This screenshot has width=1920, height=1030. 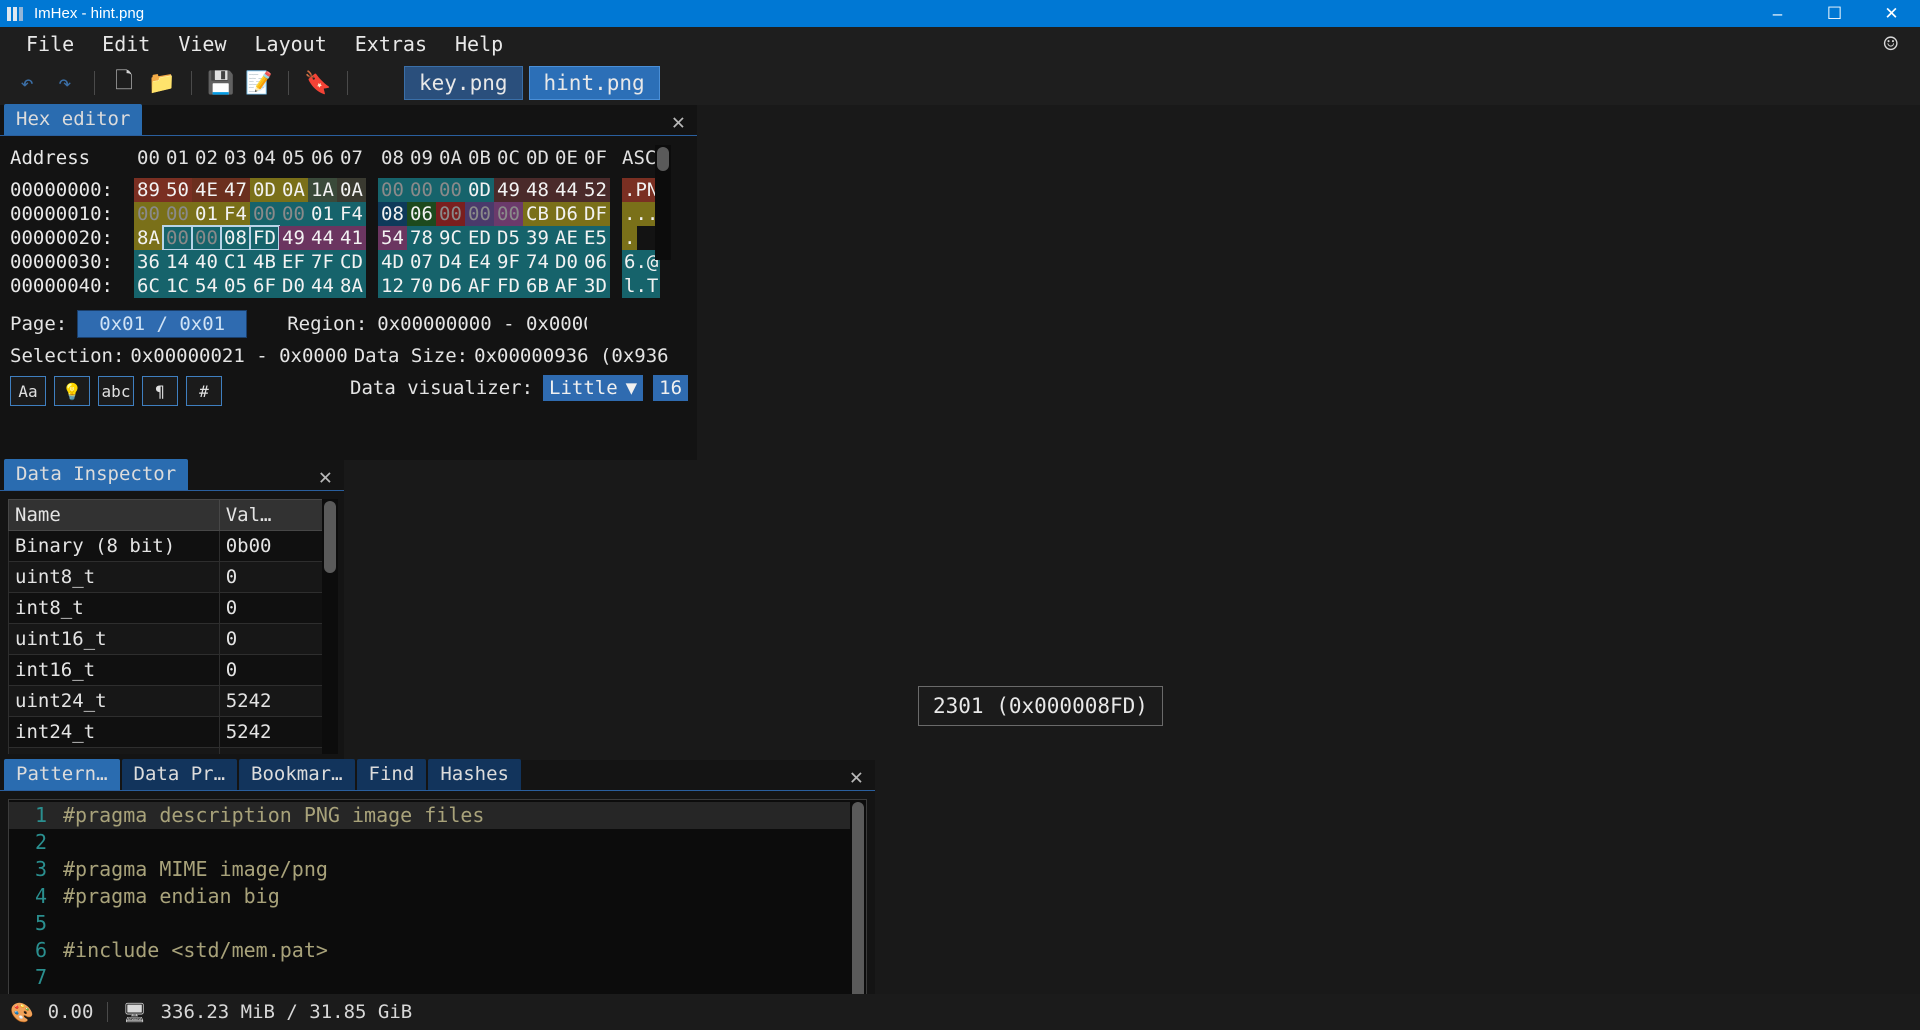 I want to click on data-inspector-row: int8_t 0, so click(x=173, y=608).